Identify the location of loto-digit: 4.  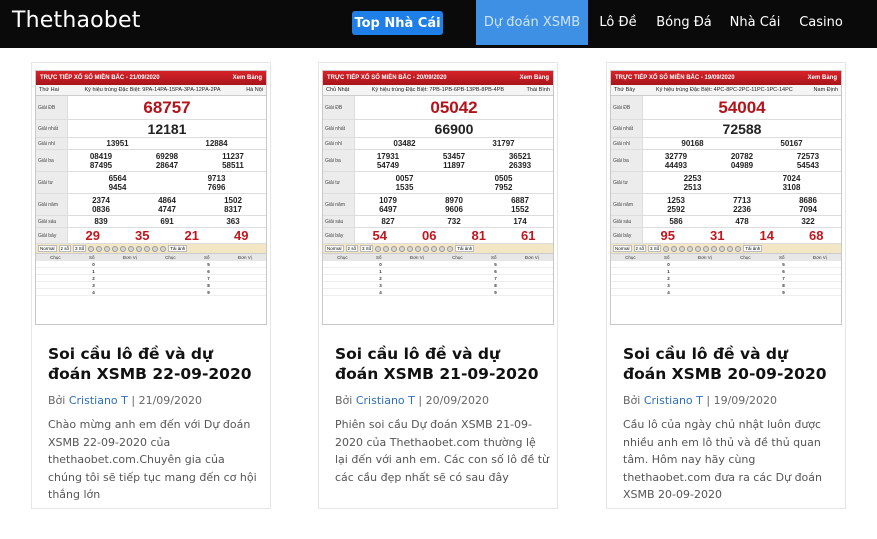
(93, 292).